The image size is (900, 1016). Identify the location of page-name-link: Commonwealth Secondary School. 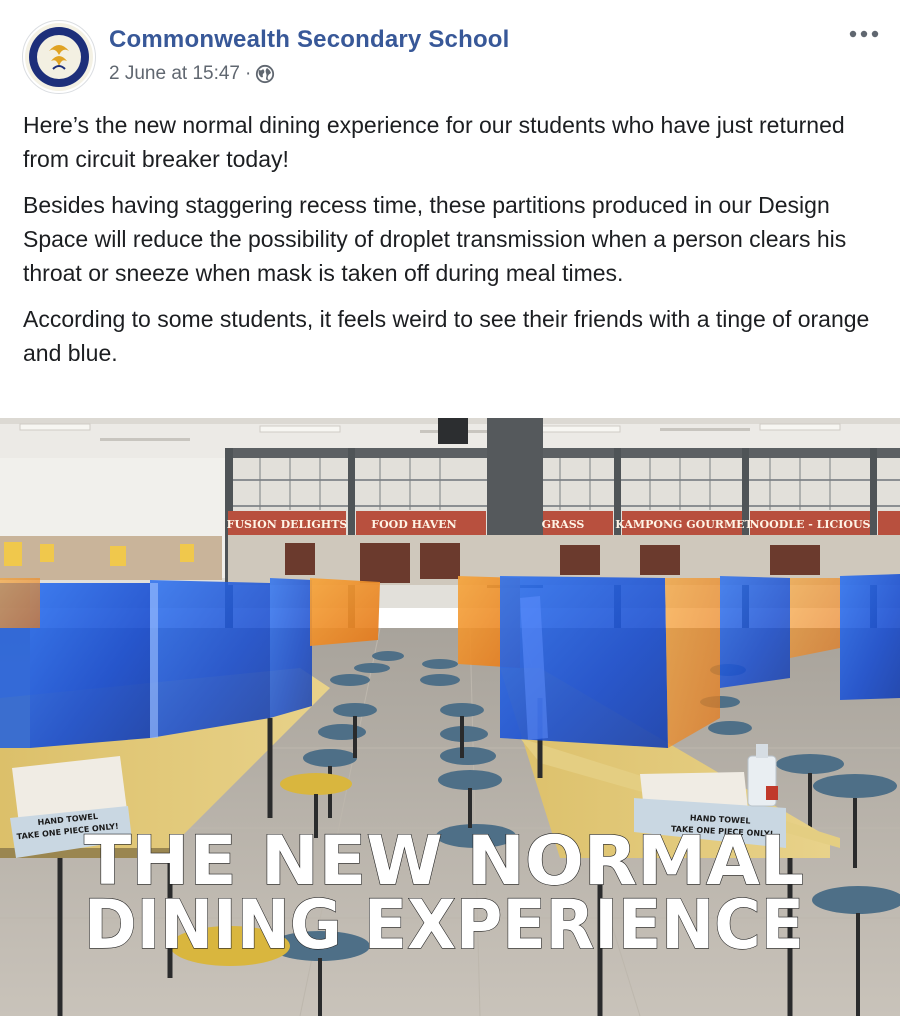
(309, 40).